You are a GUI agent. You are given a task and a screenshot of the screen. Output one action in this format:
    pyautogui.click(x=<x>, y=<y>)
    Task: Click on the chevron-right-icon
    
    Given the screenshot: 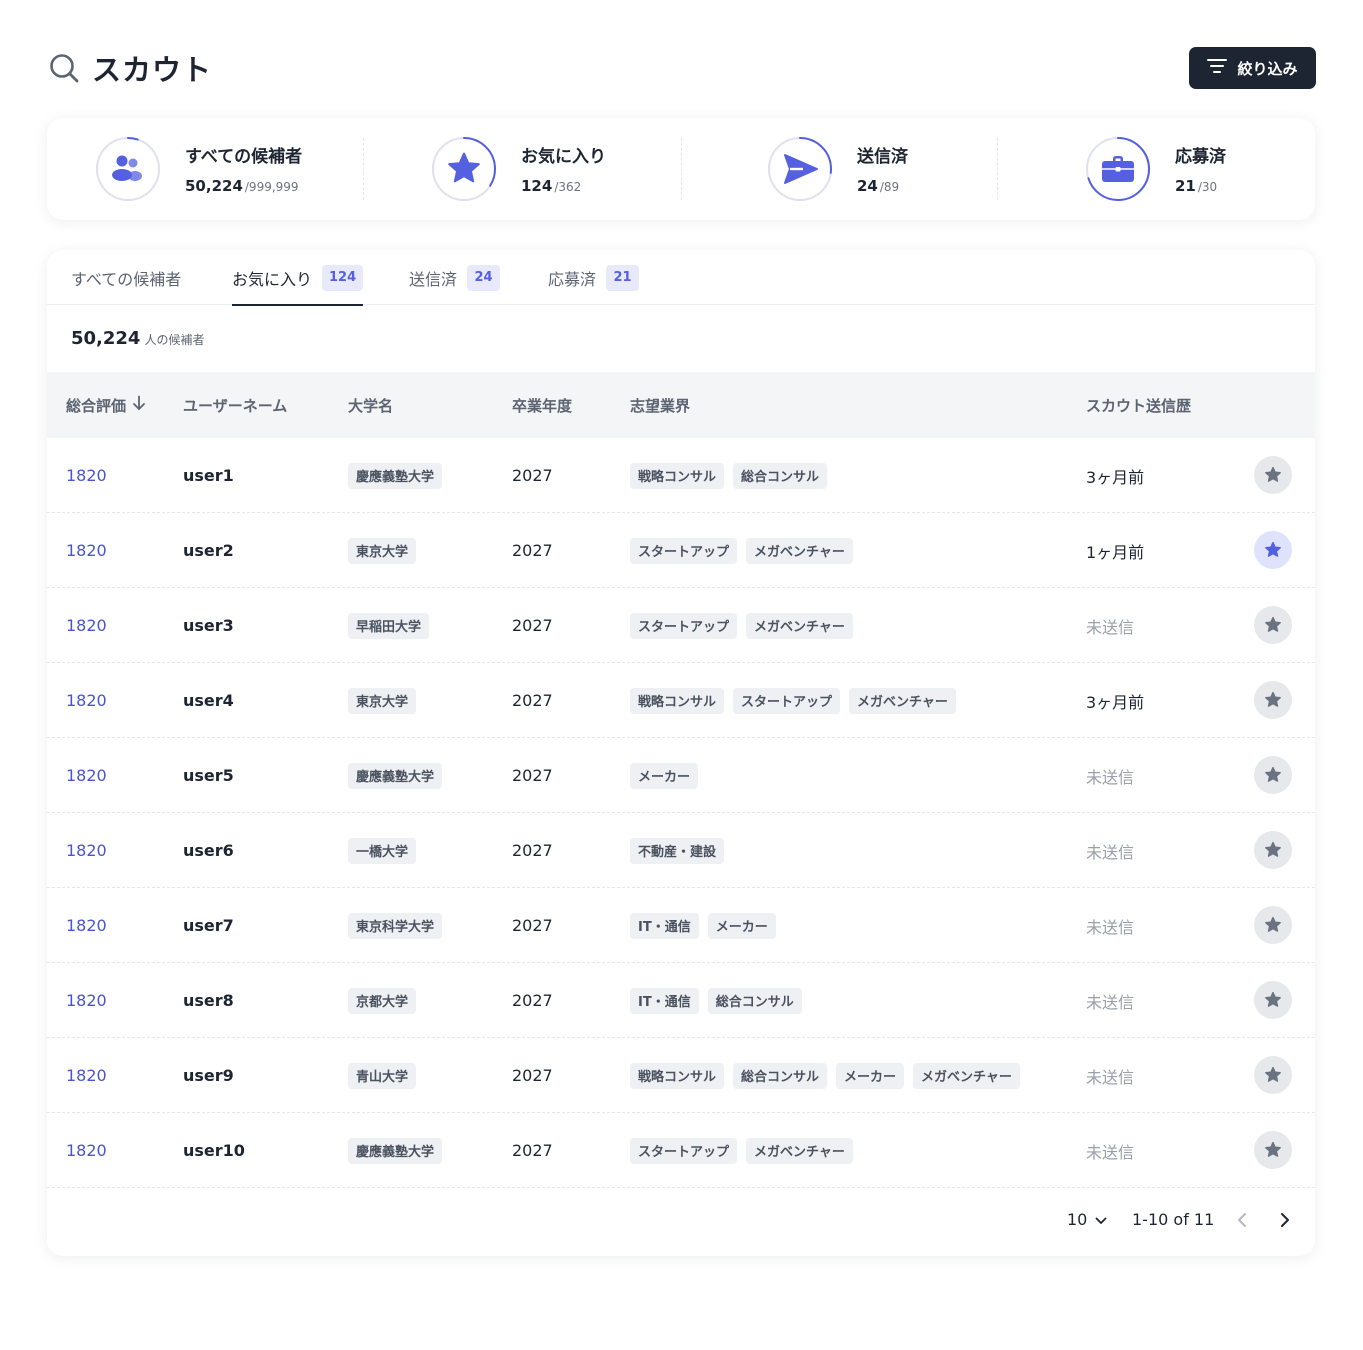 What is the action you would take?
    pyautogui.click(x=1285, y=1222)
    